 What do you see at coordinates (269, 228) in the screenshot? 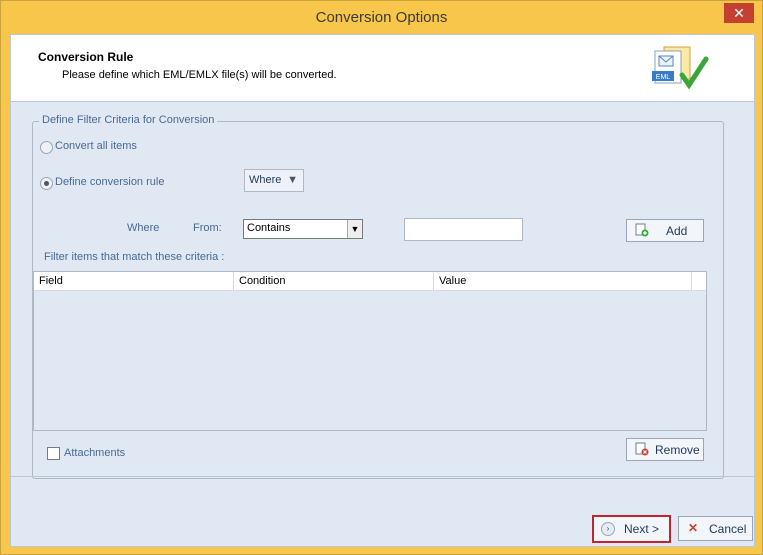
I see `condition-value: Contains` at bounding box center [269, 228].